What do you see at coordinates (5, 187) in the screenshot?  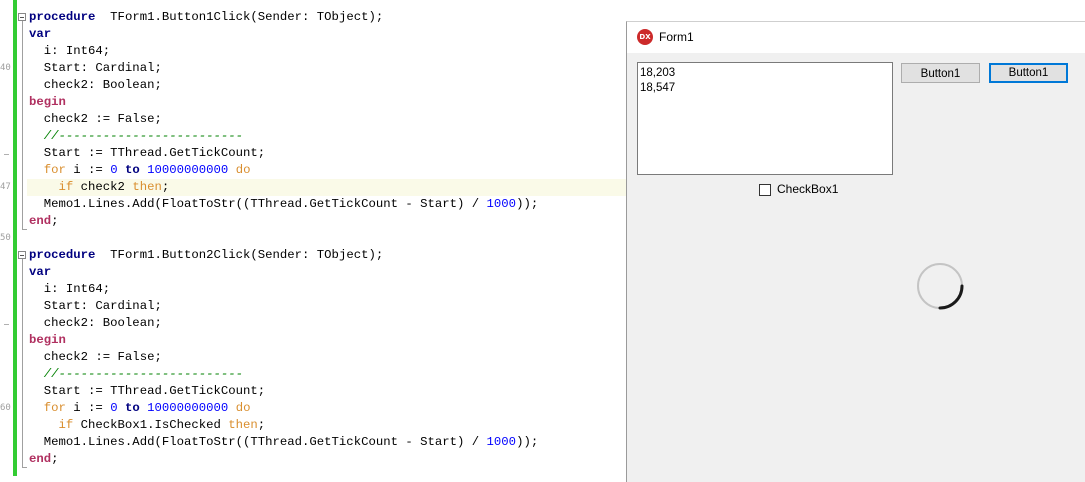 I see `line-number: 47` at bounding box center [5, 187].